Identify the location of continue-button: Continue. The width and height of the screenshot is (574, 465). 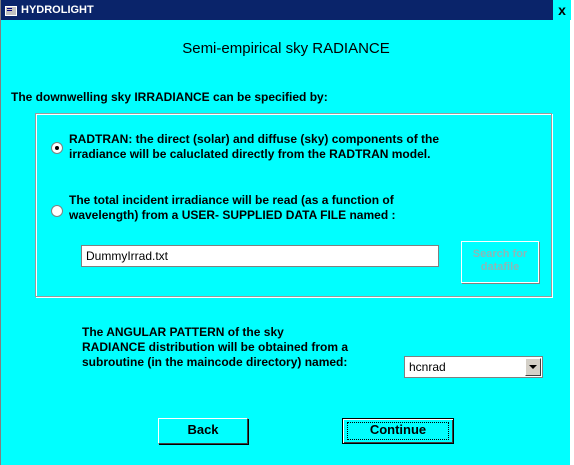
(398, 431).